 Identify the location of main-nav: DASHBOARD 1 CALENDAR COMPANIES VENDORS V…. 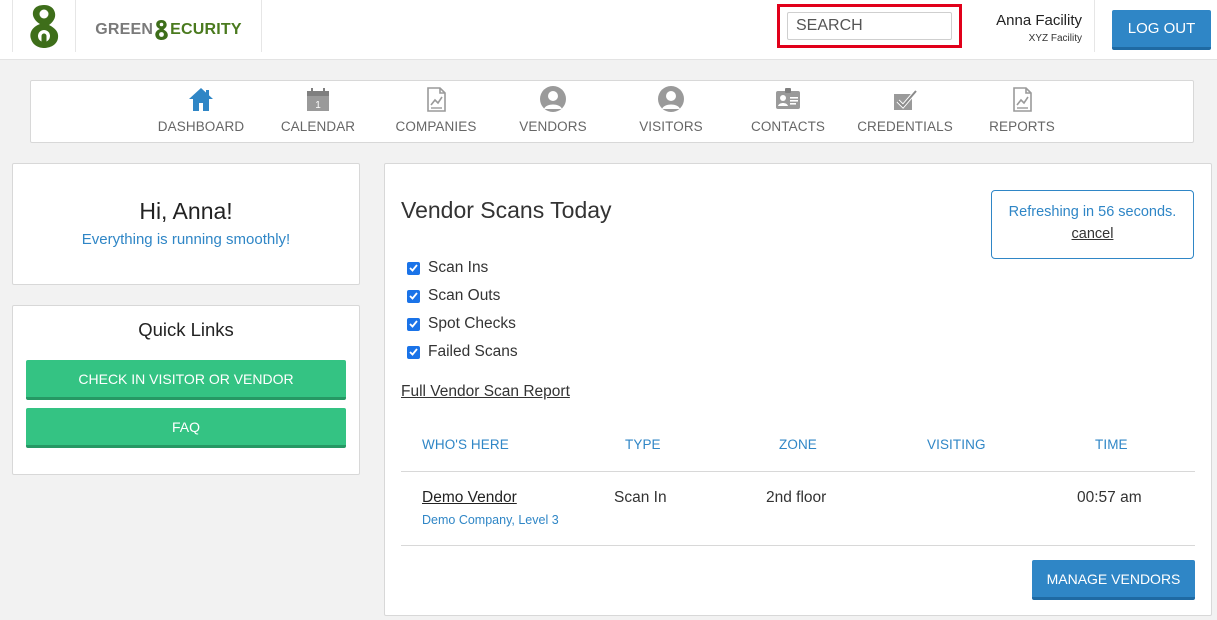
(612, 111).